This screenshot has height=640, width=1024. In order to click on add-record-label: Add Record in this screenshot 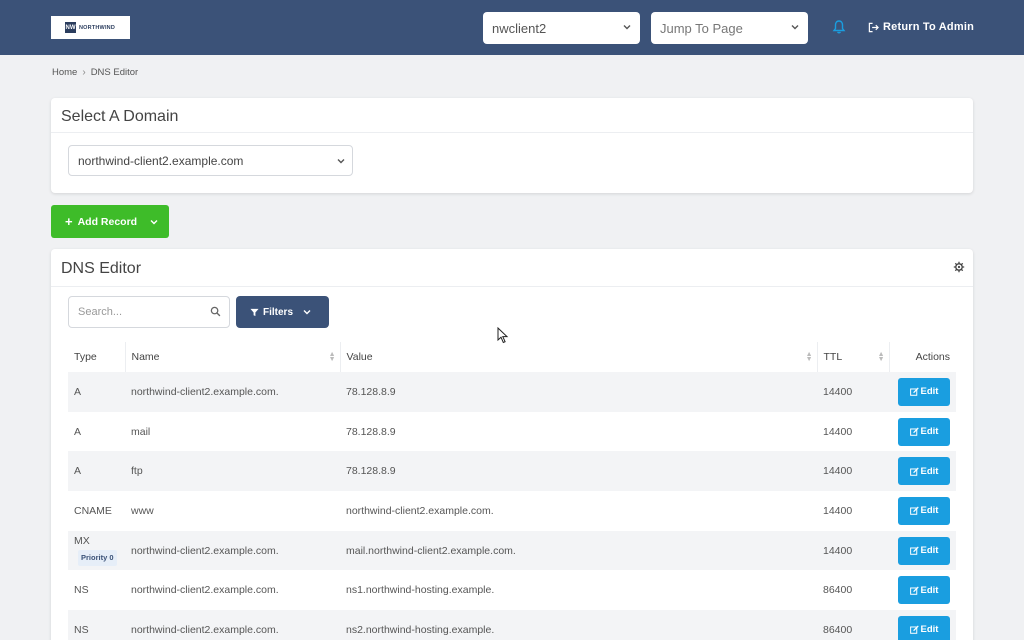, I will do `click(107, 221)`.